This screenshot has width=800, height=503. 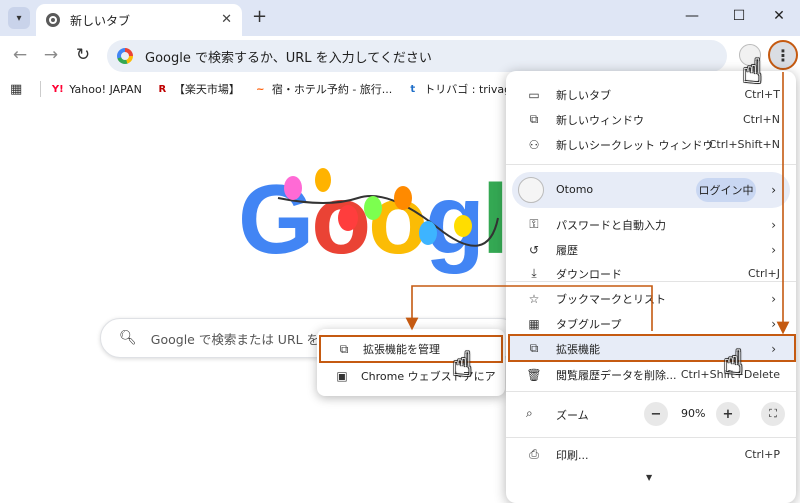 What do you see at coordinates (635, 145) in the screenshot?
I see `menu-item-label: 新しいシークレット ウィンドウ` at bounding box center [635, 145].